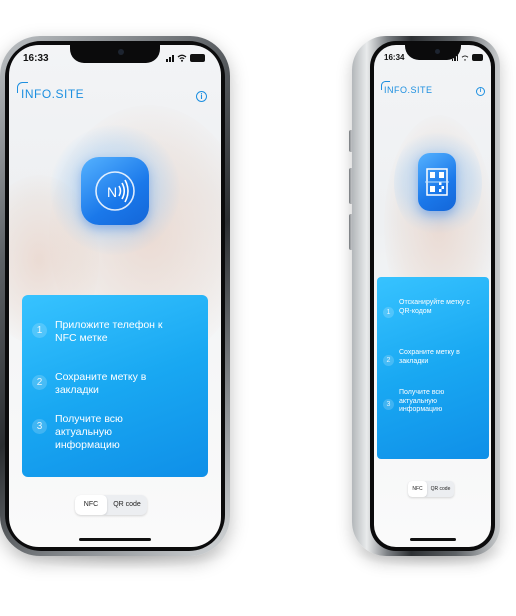  I want to click on step-1: 1 Приложите телефон к NFC метке, so click(103, 332).